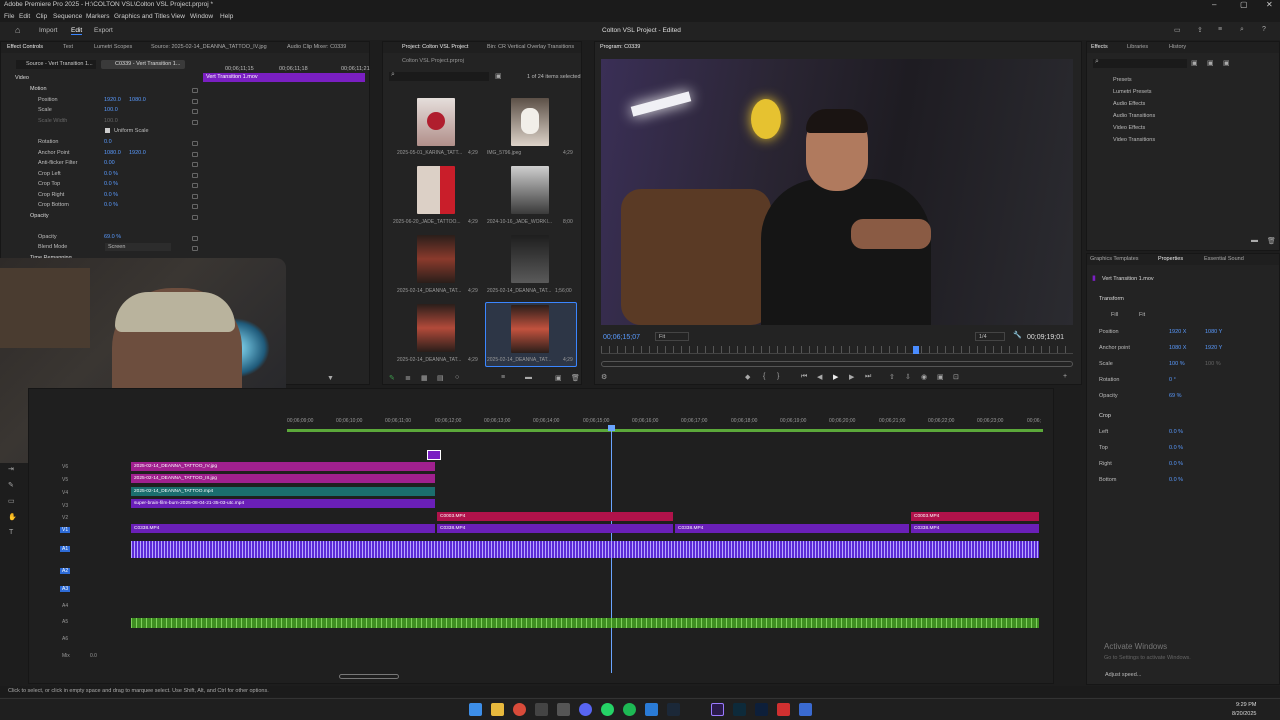 Image resolution: width=1280 pixels, height=720 pixels. I want to click on fx-anchor-x: 1080.0, so click(112, 153).